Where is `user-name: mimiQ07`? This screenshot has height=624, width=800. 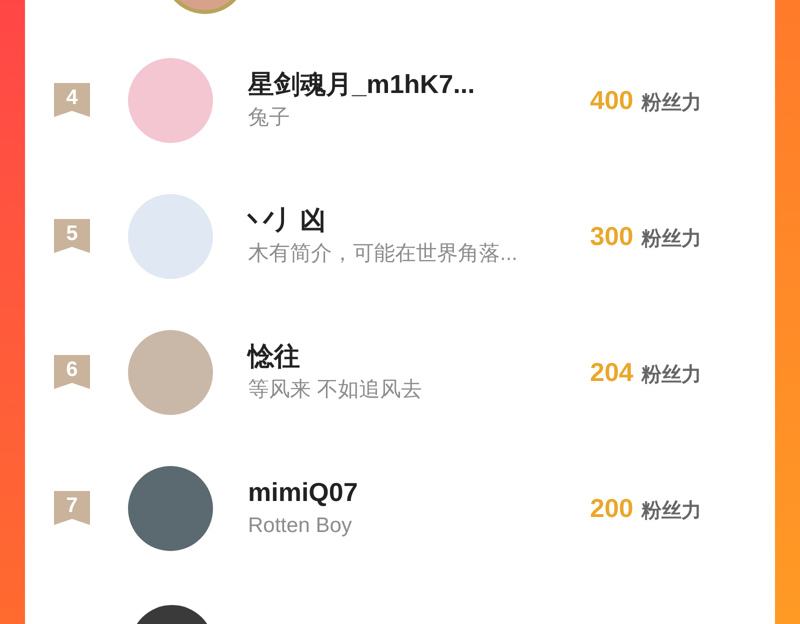 user-name: mimiQ07 is located at coordinates (413, 492).